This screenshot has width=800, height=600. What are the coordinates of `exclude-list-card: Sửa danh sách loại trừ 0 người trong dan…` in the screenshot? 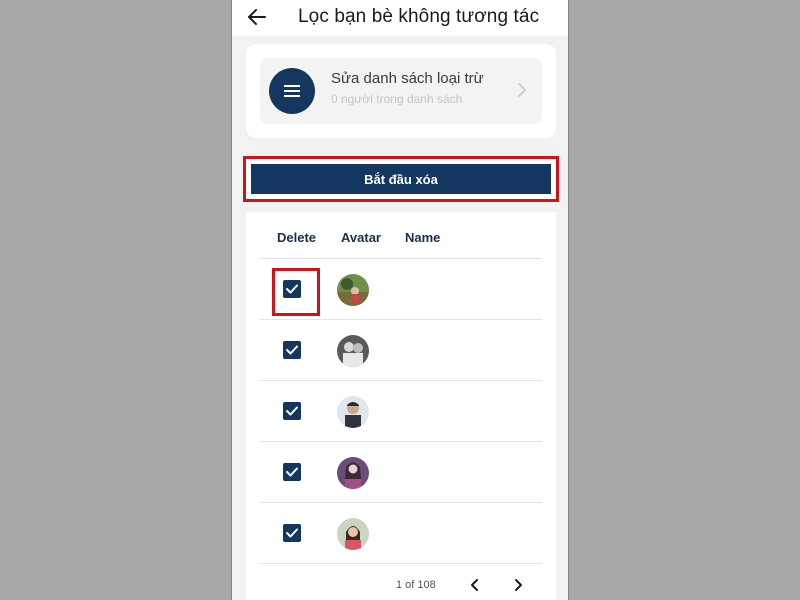 It's located at (401, 91).